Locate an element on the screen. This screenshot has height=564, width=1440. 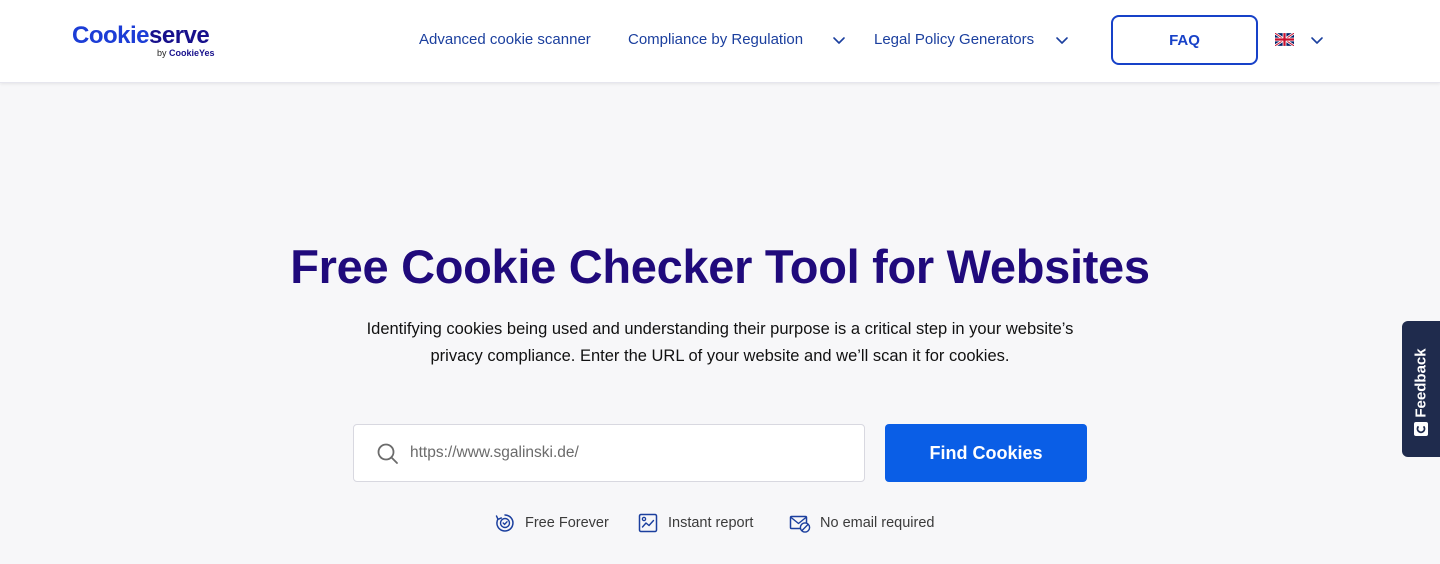
url-input is located at coordinates (630, 453).